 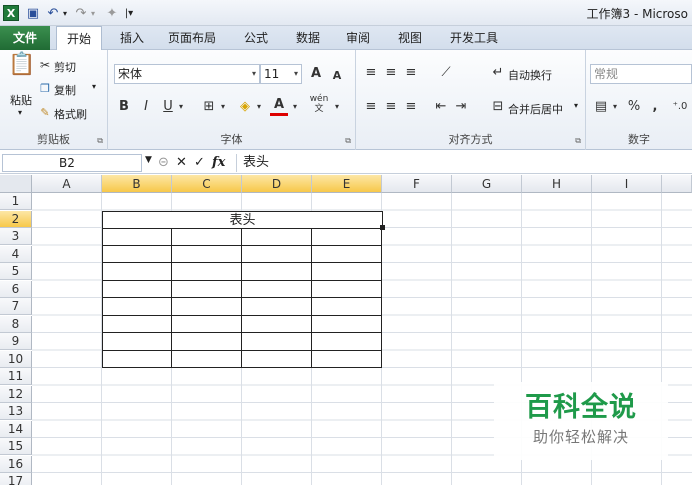 What do you see at coordinates (277, 184) in the screenshot?
I see `column-header-d: D` at bounding box center [277, 184].